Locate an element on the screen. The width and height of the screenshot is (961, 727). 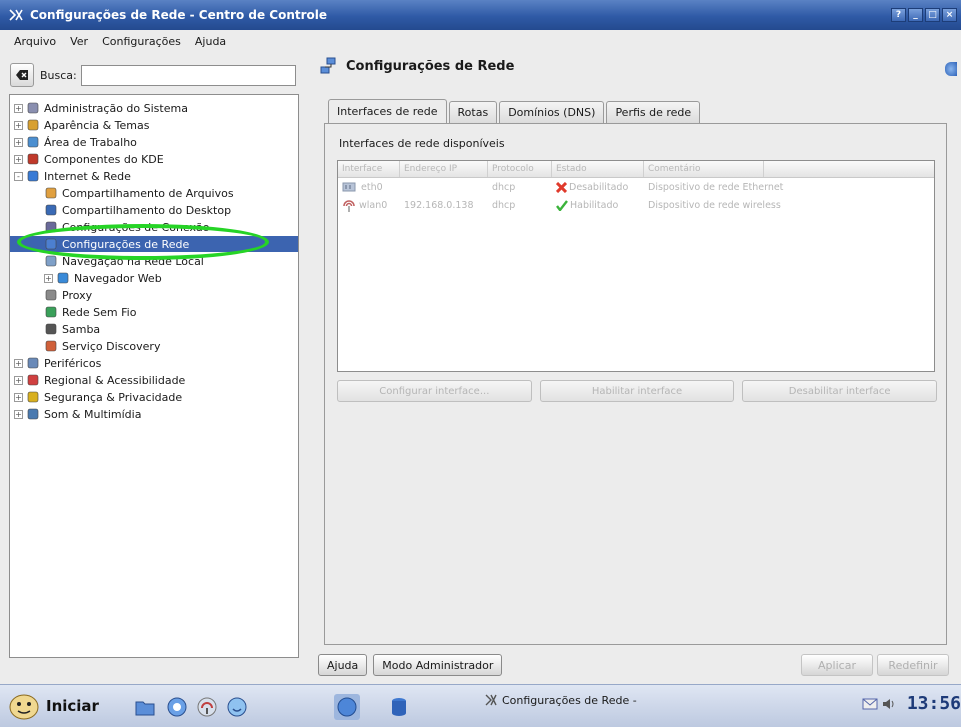
tab-rotas: Rotas is located at coordinates (473, 112).